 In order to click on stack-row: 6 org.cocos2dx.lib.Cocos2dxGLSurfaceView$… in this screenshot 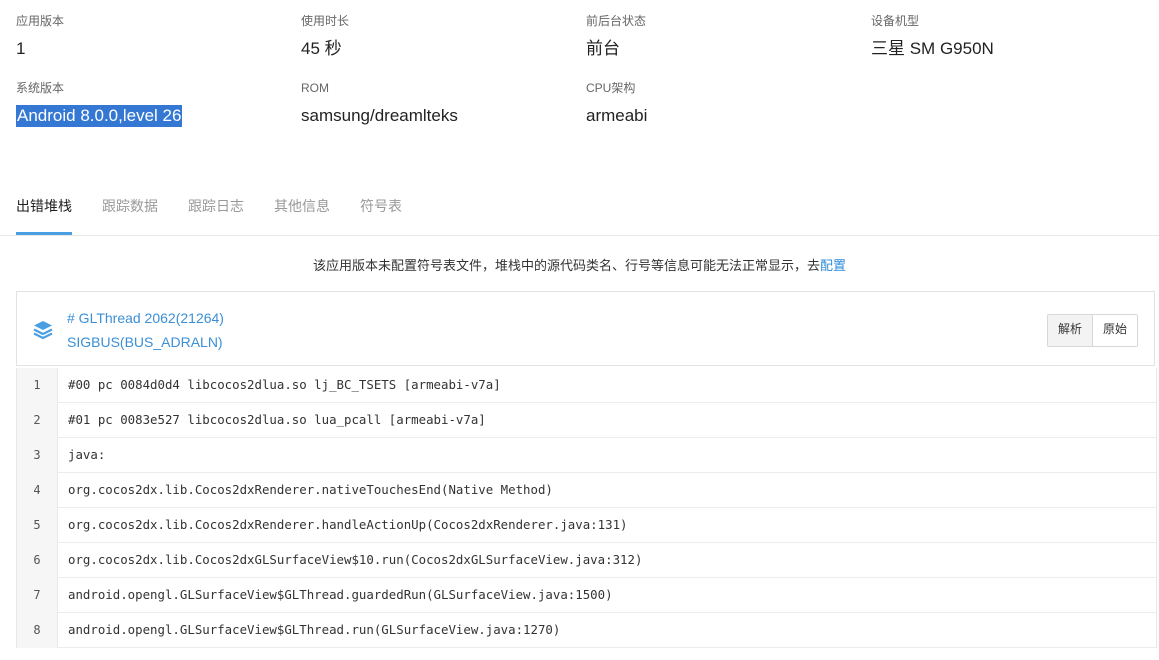, I will do `click(586, 560)`.